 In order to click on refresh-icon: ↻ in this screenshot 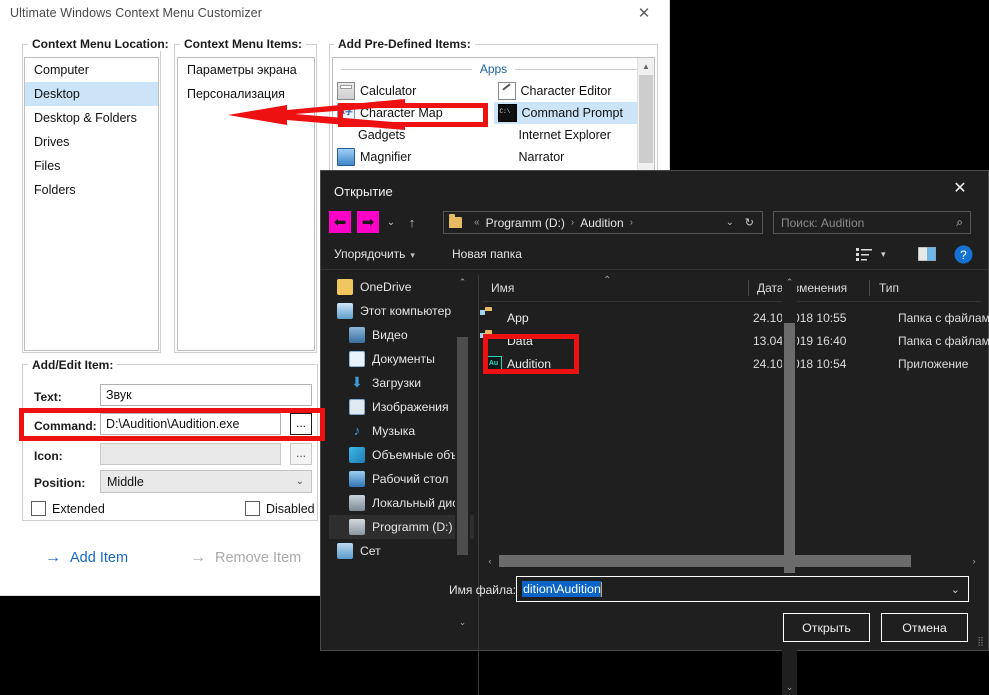, I will do `click(749, 222)`.